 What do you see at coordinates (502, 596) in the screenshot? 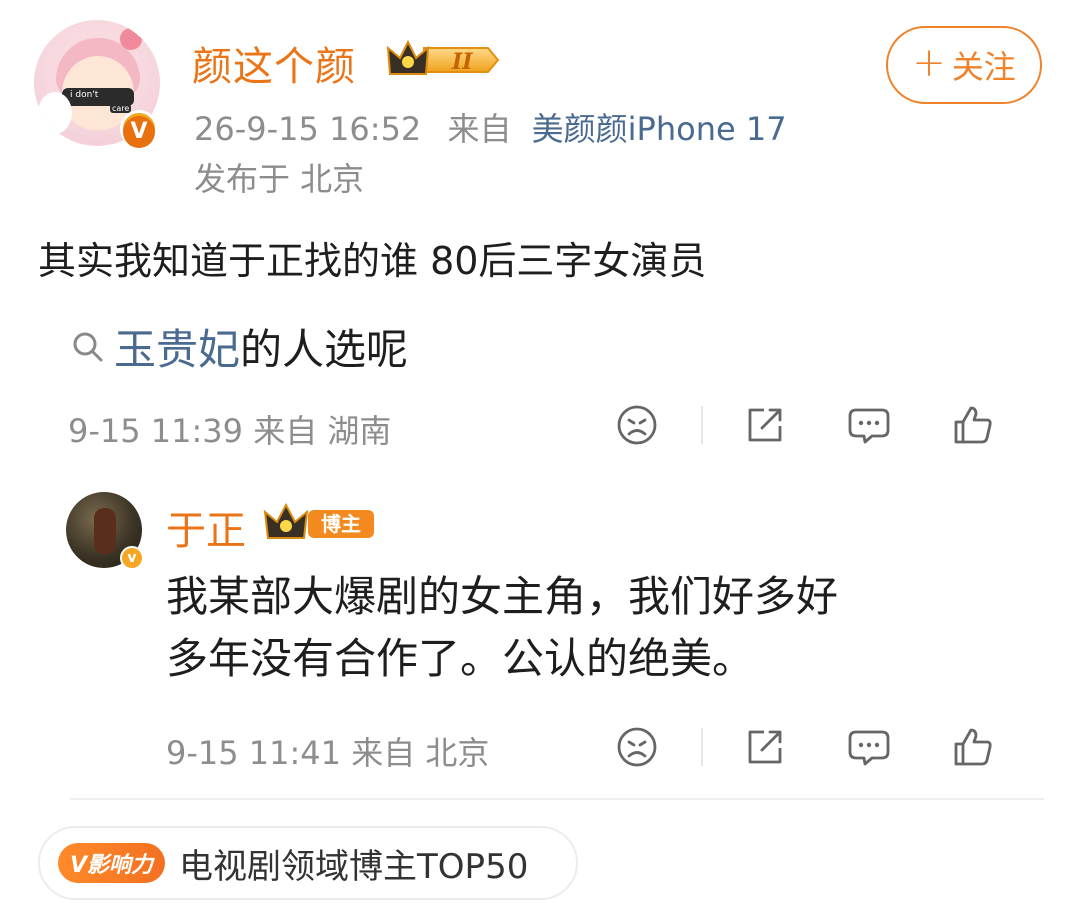
I see `reply-text-line: 我某部大爆剧的女主角，我们好多好` at bounding box center [502, 596].